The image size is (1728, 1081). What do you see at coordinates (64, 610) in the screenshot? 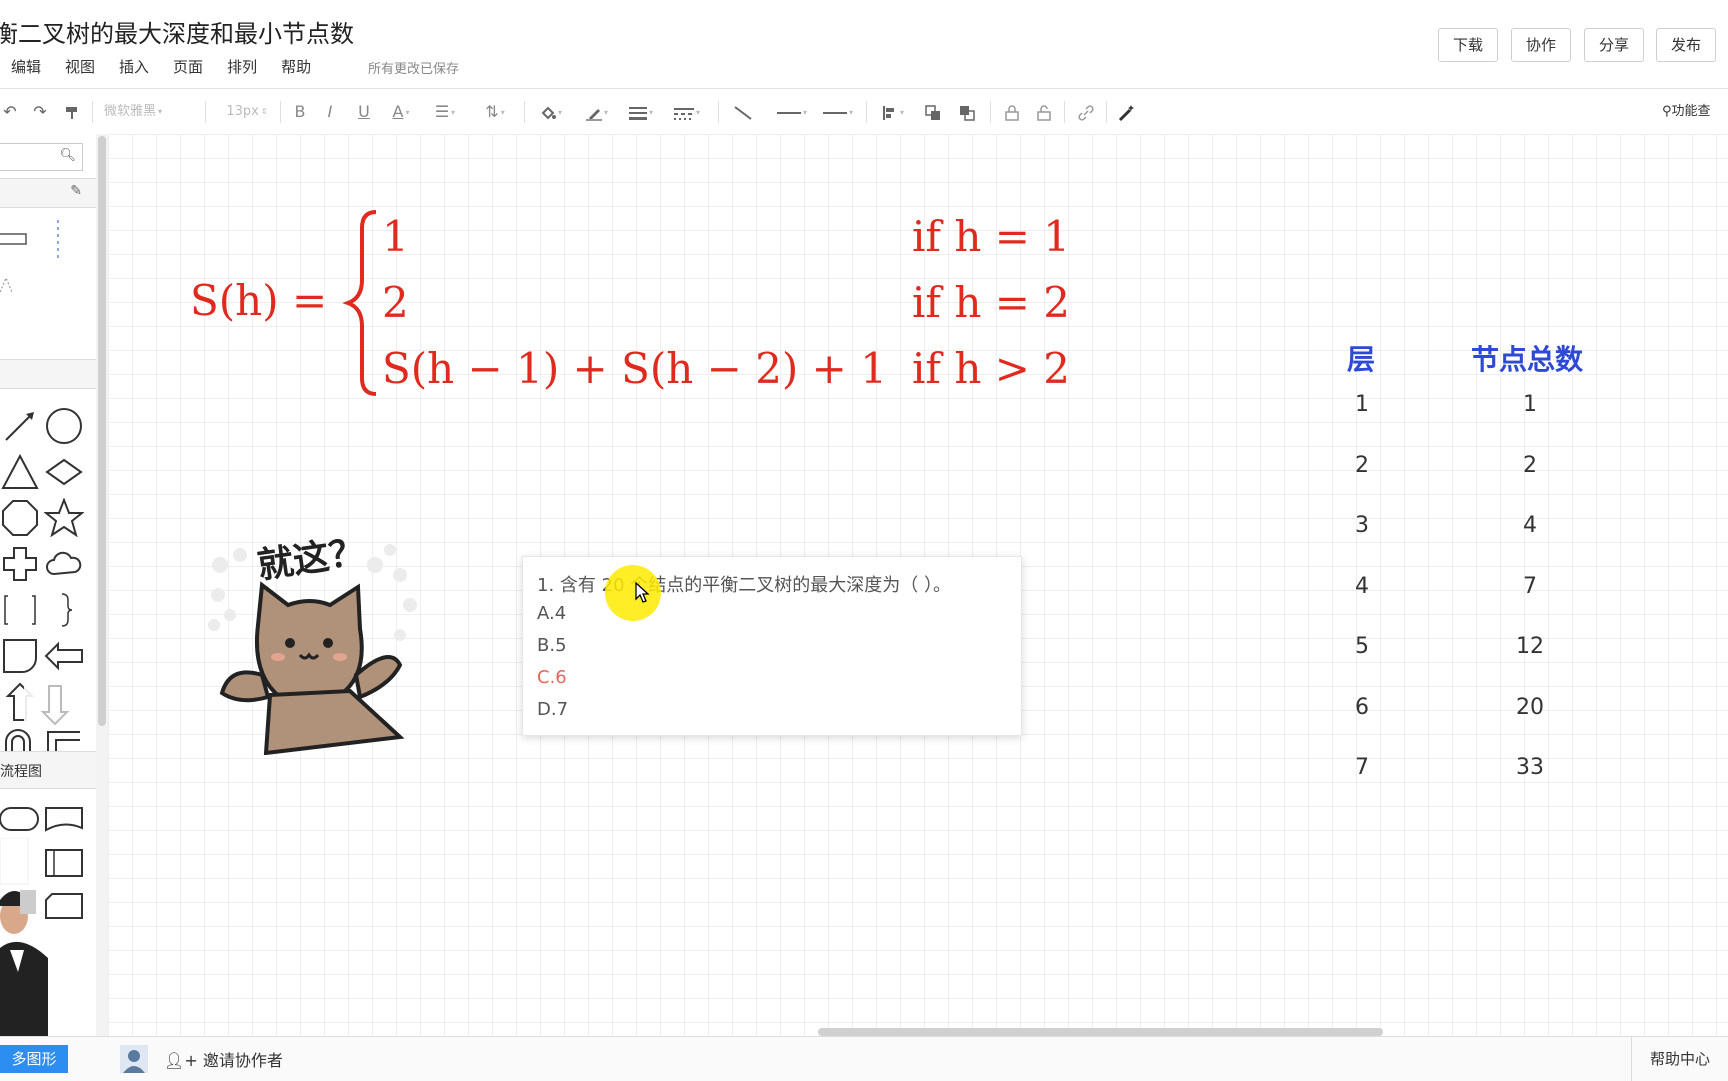
I see `brace-shape-icon` at bounding box center [64, 610].